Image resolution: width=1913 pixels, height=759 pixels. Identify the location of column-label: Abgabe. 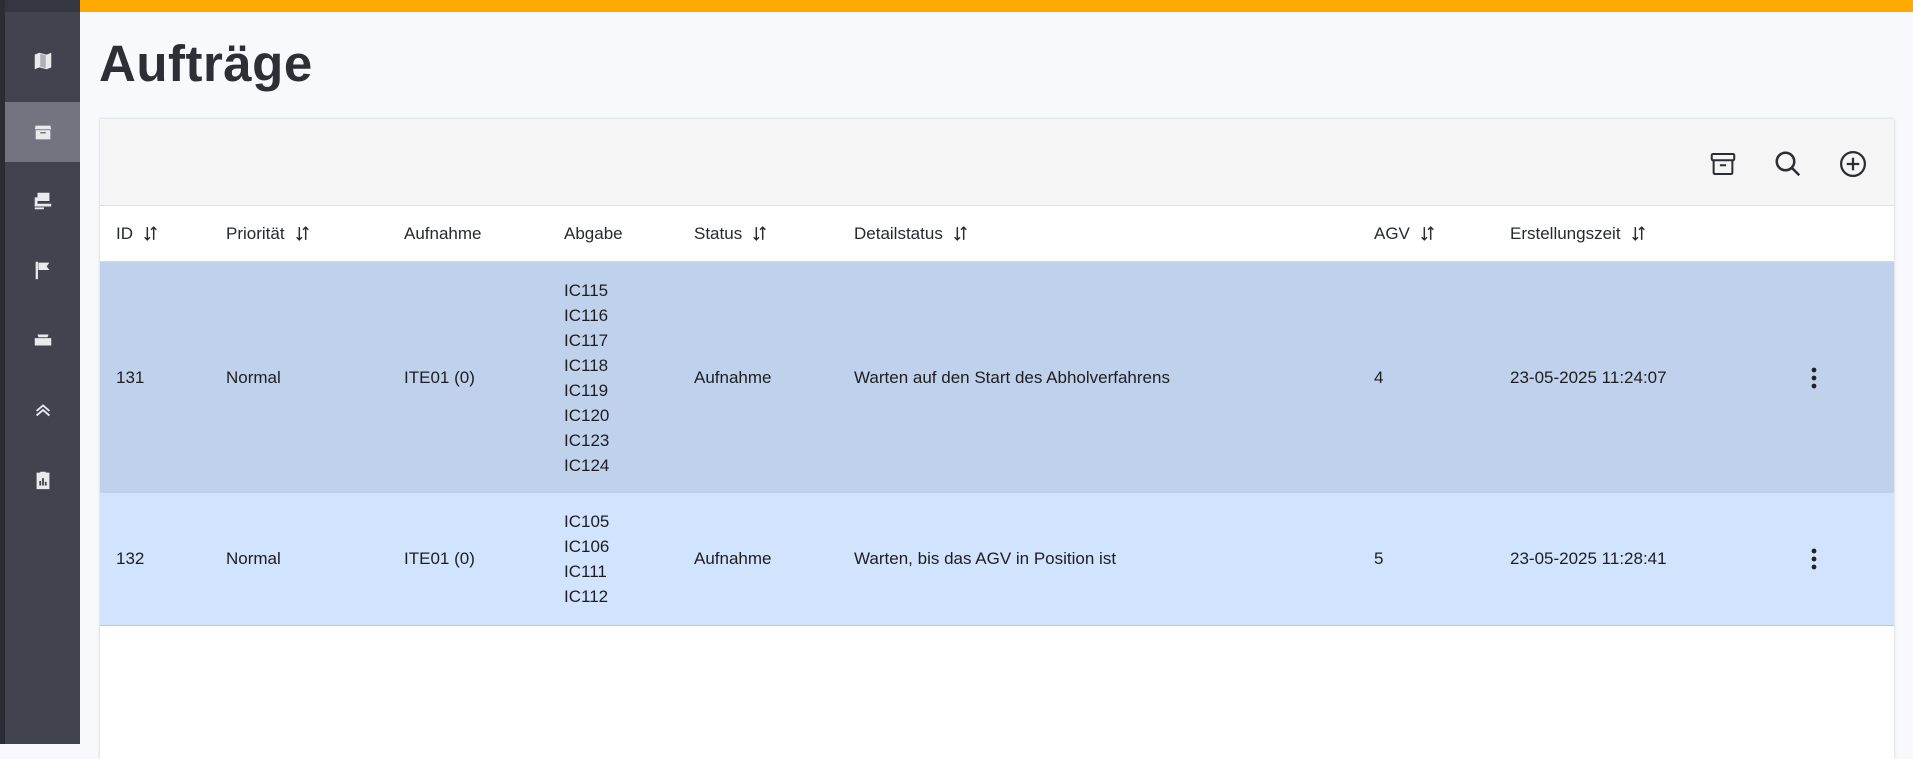
(593, 233).